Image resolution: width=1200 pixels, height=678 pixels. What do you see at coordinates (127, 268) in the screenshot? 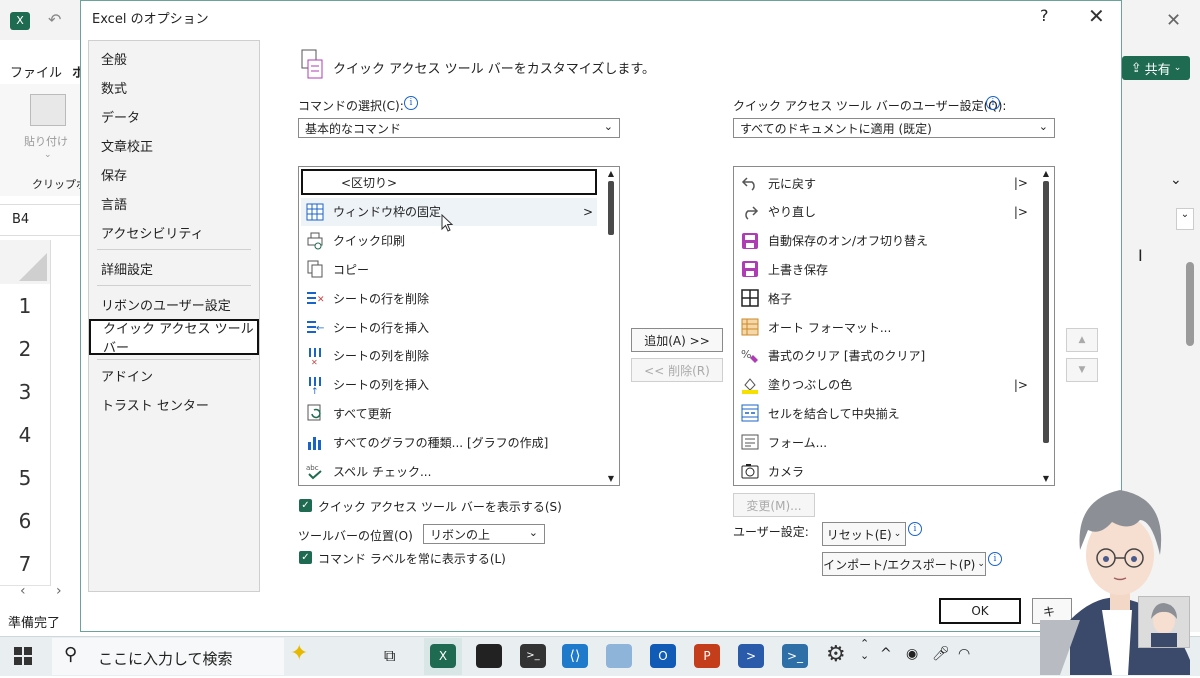
I see `nav-item-advanced: 詳細設定` at bounding box center [127, 268].